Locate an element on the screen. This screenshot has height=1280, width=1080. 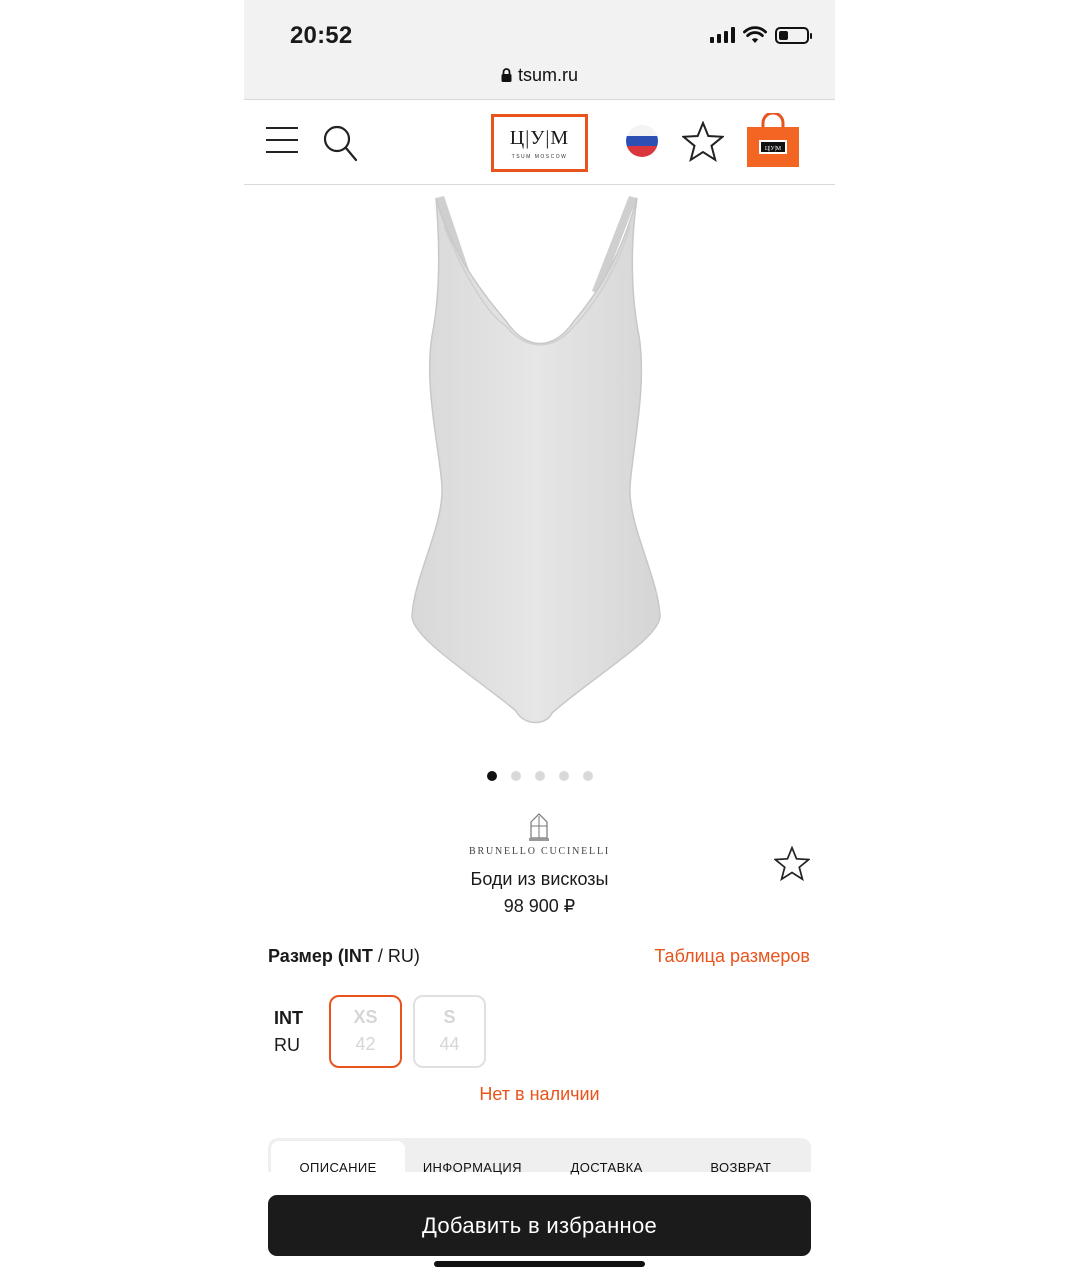
size-label-ru: RU is located at coordinates (287, 1045).